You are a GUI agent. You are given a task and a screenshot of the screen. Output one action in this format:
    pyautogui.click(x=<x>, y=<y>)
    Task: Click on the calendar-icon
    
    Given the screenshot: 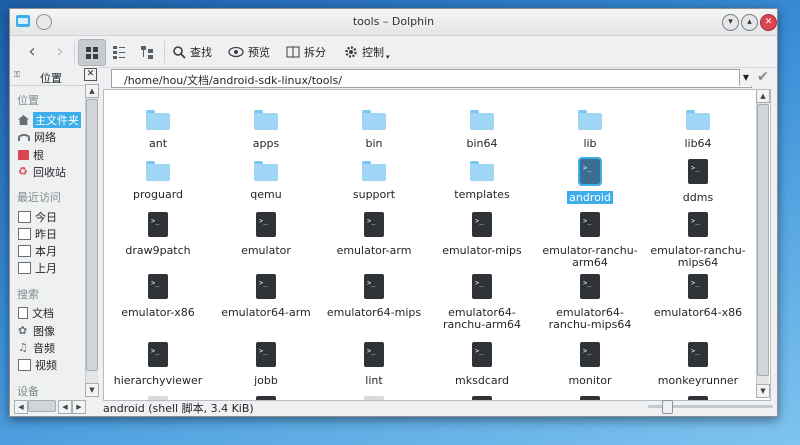 What is the action you would take?
    pyautogui.click(x=24, y=234)
    